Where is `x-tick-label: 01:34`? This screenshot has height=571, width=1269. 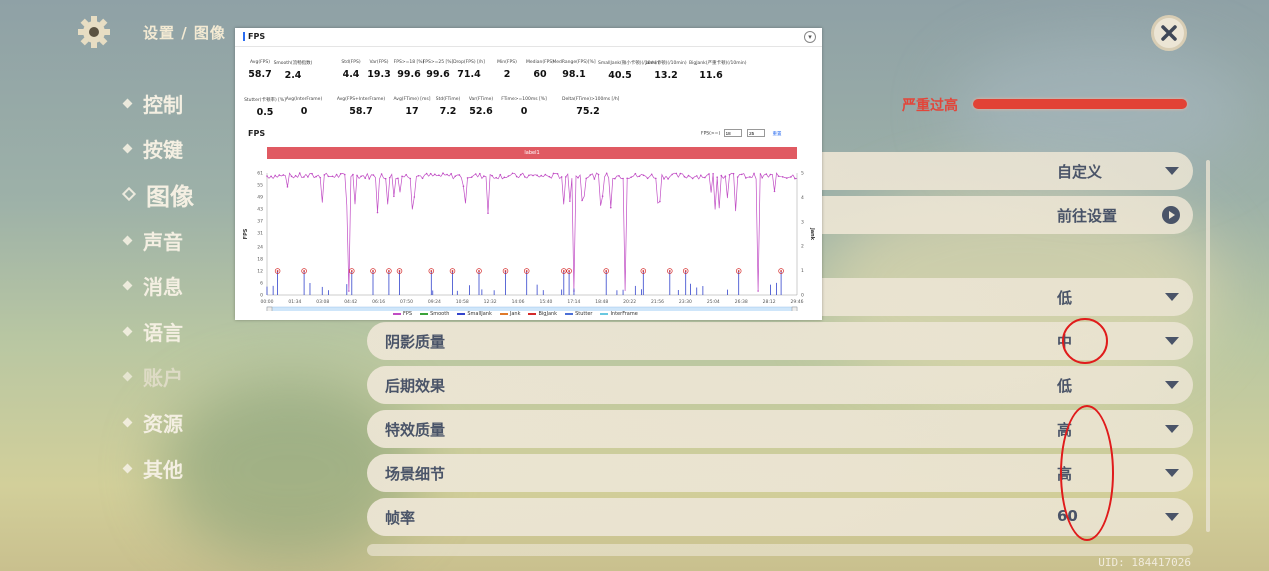
x-tick-label: 01:34 is located at coordinates (294, 302).